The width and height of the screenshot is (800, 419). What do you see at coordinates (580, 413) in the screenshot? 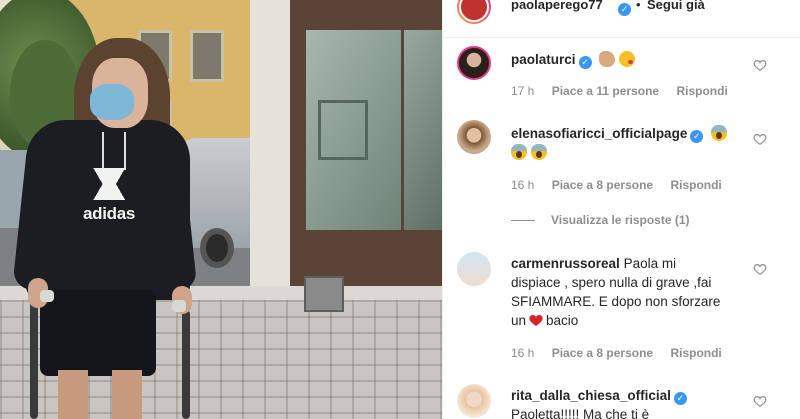
I see `comment-text: Paoletta!!!!! Ma che ti è` at bounding box center [580, 413].